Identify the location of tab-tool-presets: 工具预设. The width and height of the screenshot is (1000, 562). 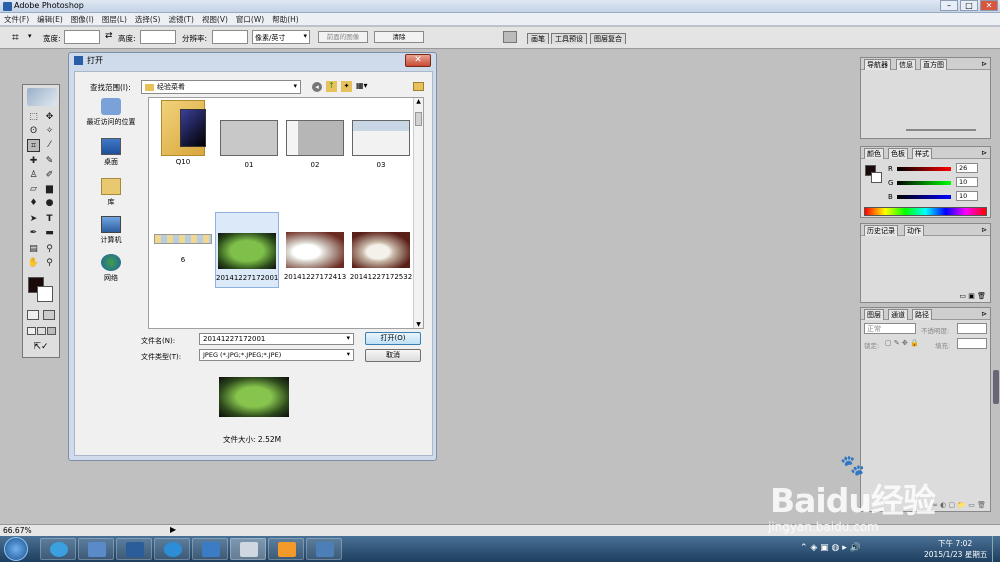
(569, 38).